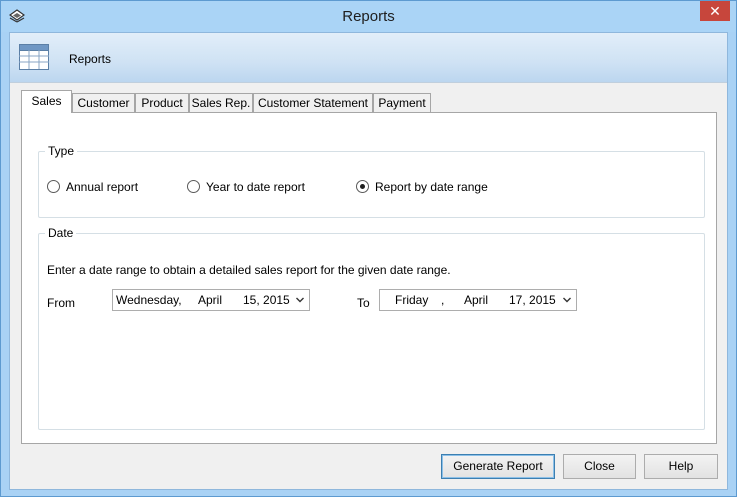  Describe the element at coordinates (255, 187) in the screenshot. I see `radio-label: Year to date report` at that location.